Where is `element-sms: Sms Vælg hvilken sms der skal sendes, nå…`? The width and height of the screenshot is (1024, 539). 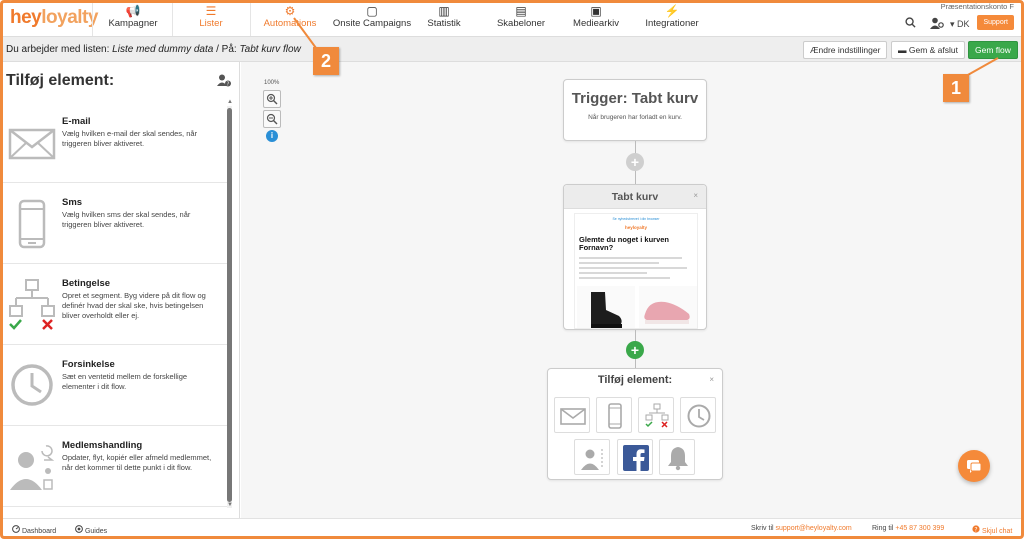
element-sms: Sms Vælg hvilken sms der skal sendes, nå… is located at coordinates (114, 223).